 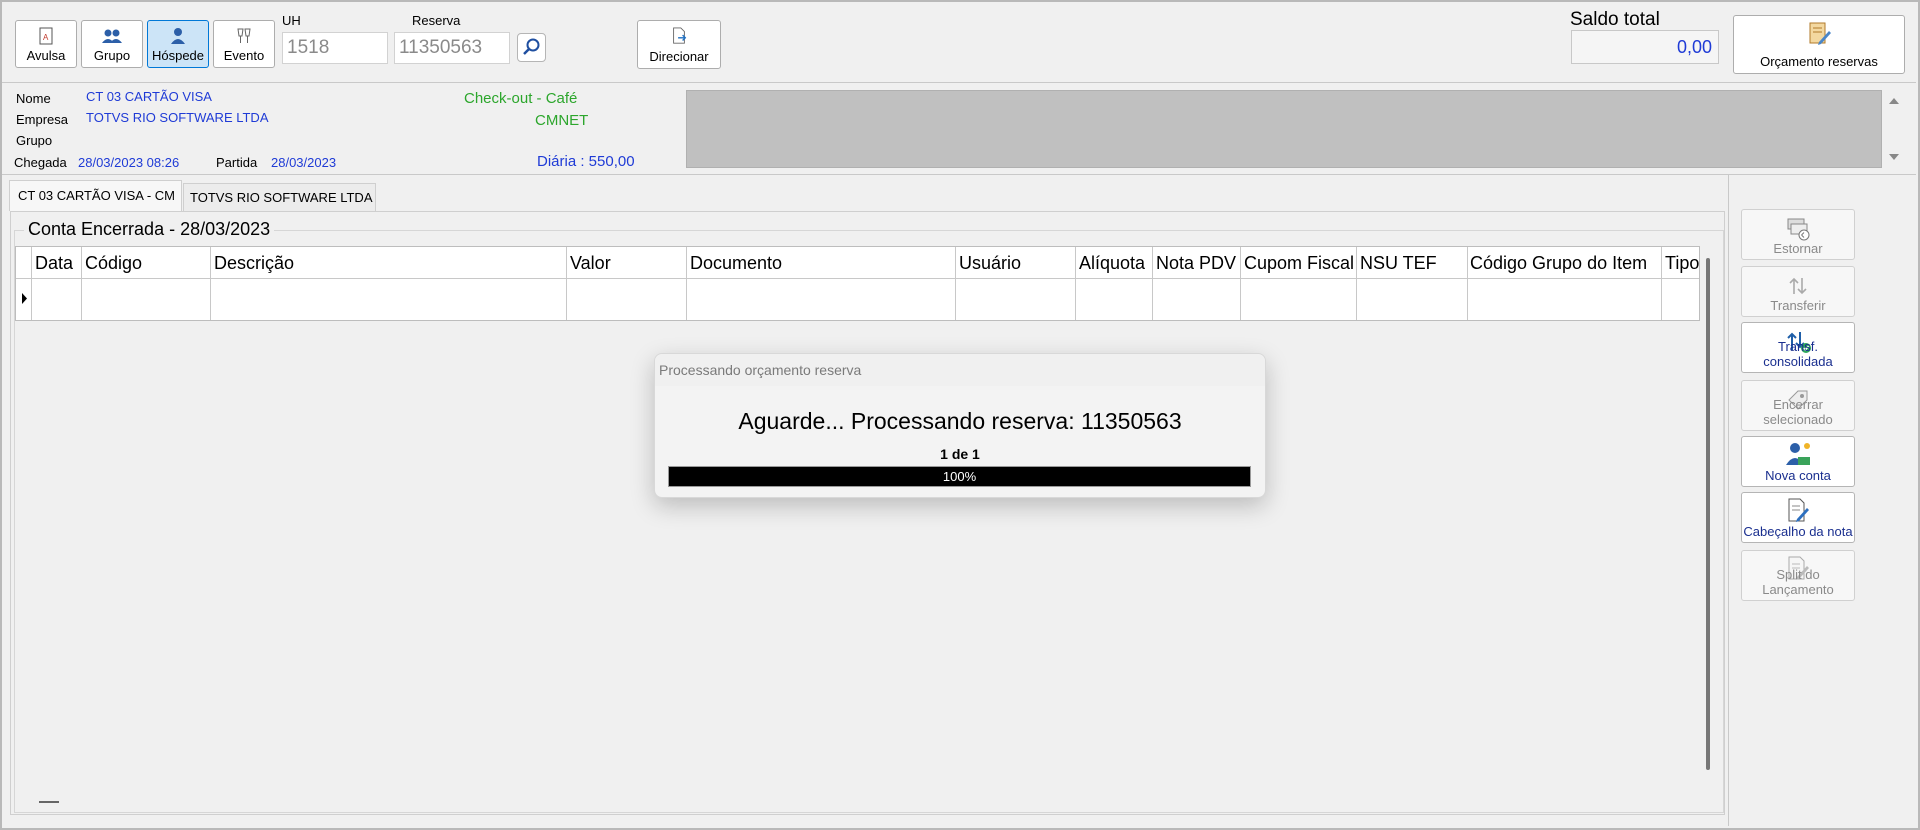 What do you see at coordinates (1798, 305) in the screenshot?
I see `transferir-label: Transferir` at bounding box center [1798, 305].